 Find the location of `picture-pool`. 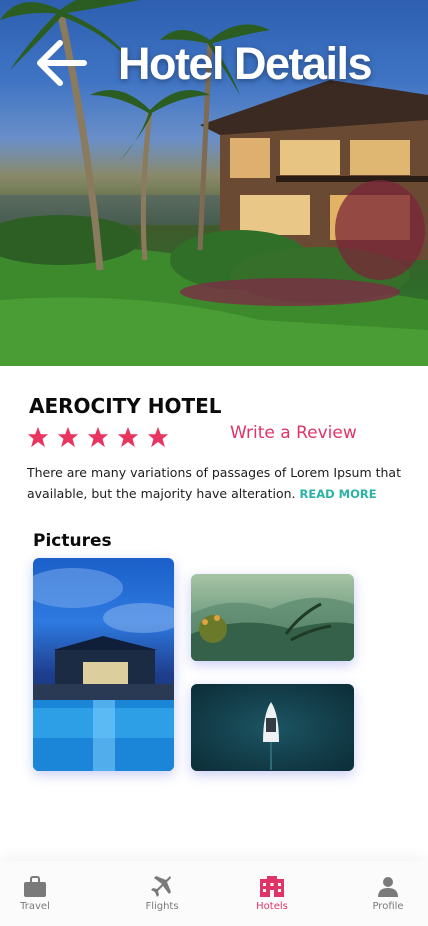

picture-pool is located at coordinates (103, 664).